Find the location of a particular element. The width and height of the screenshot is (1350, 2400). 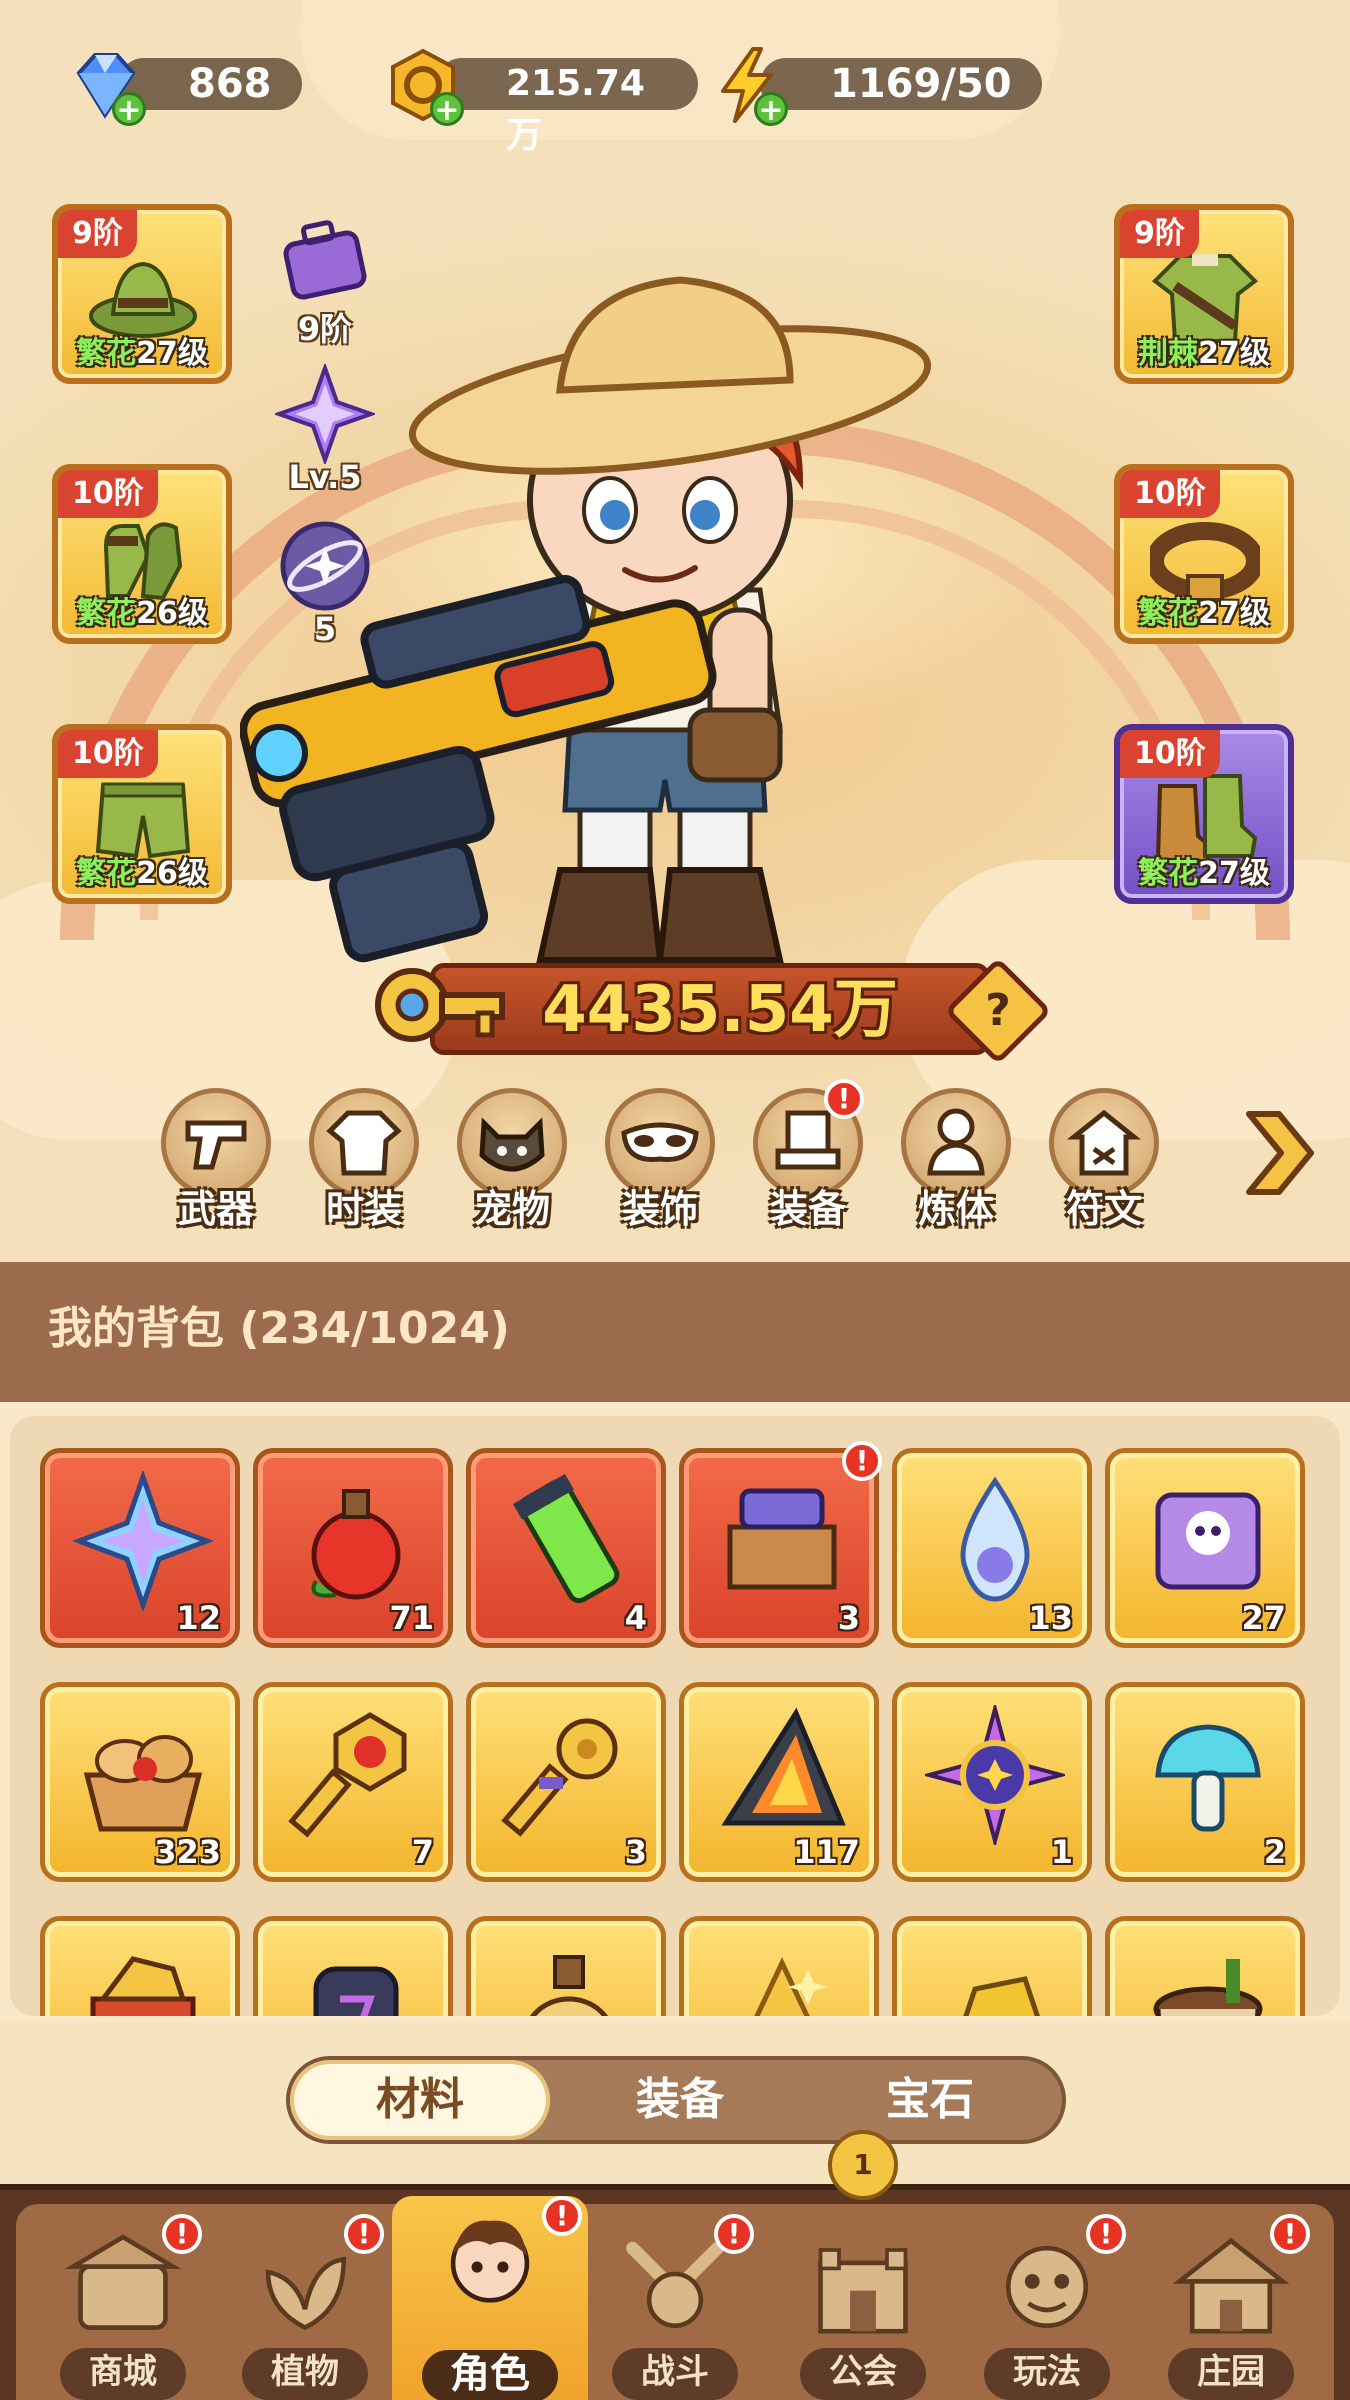

add-energy-button: + is located at coordinates (771, 109).